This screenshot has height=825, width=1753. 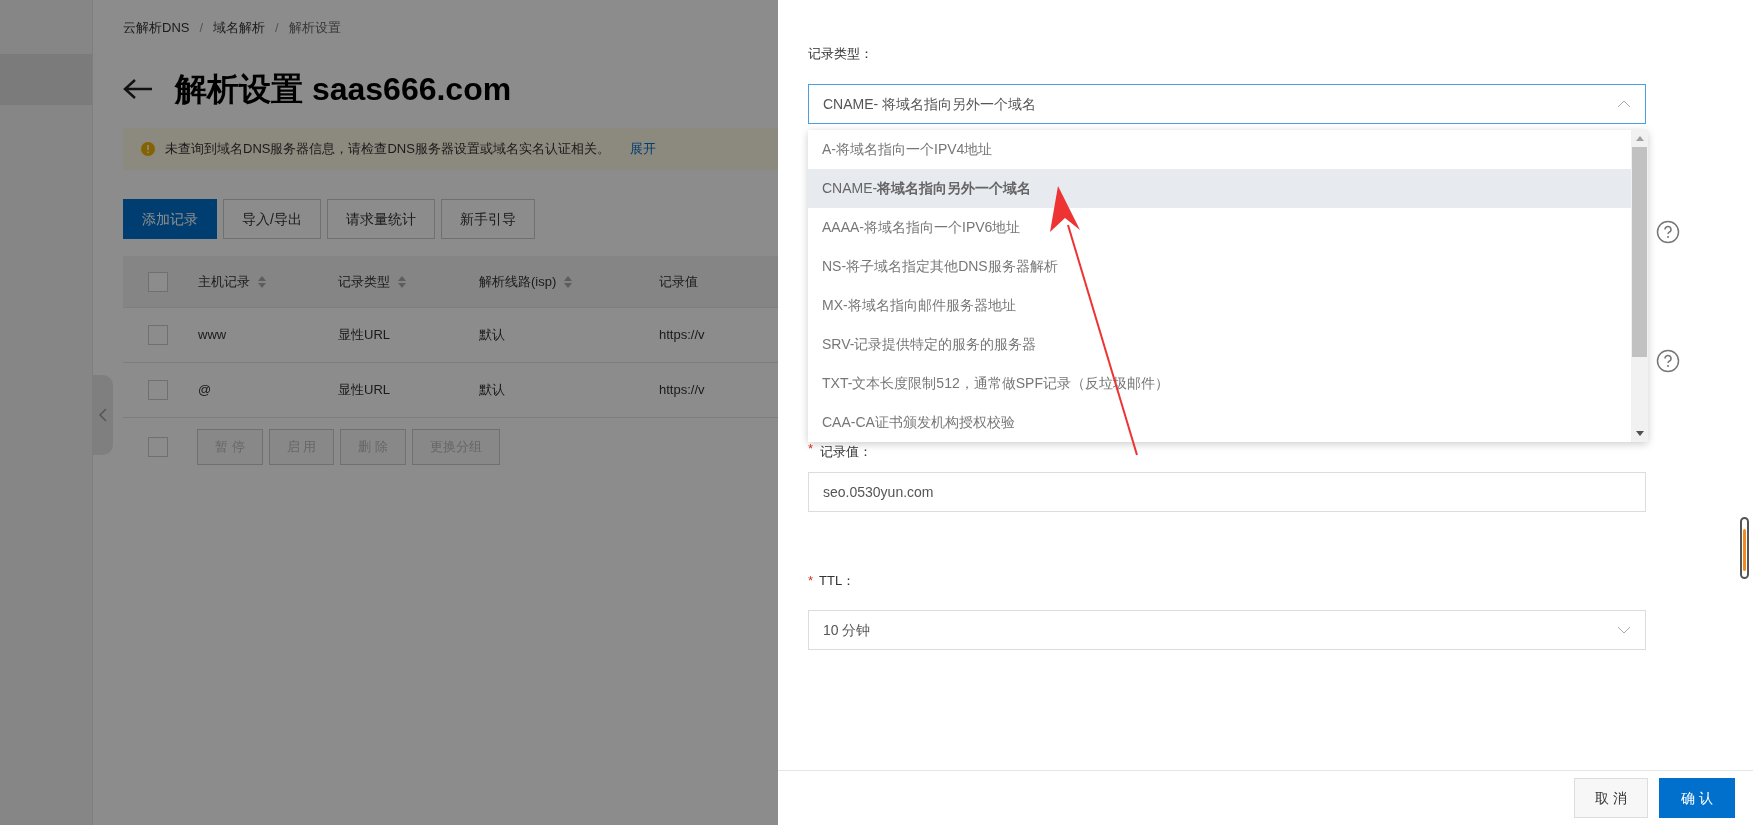 What do you see at coordinates (1219, 344) in the screenshot?
I see `dropdown-option: SRV-记录提供特定的服务的服务器` at bounding box center [1219, 344].